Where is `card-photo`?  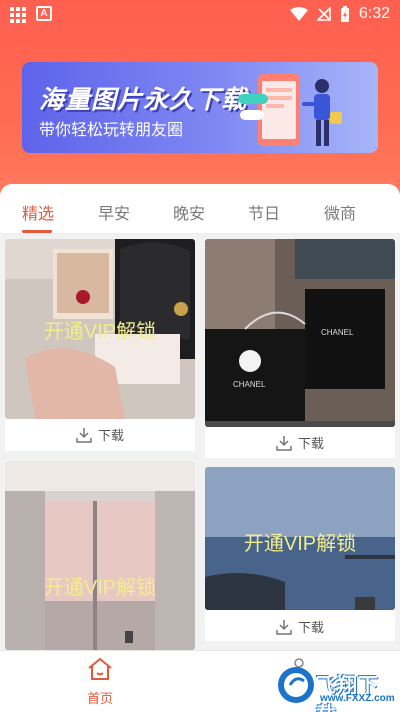 card-photo is located at coordinates (100, 555).